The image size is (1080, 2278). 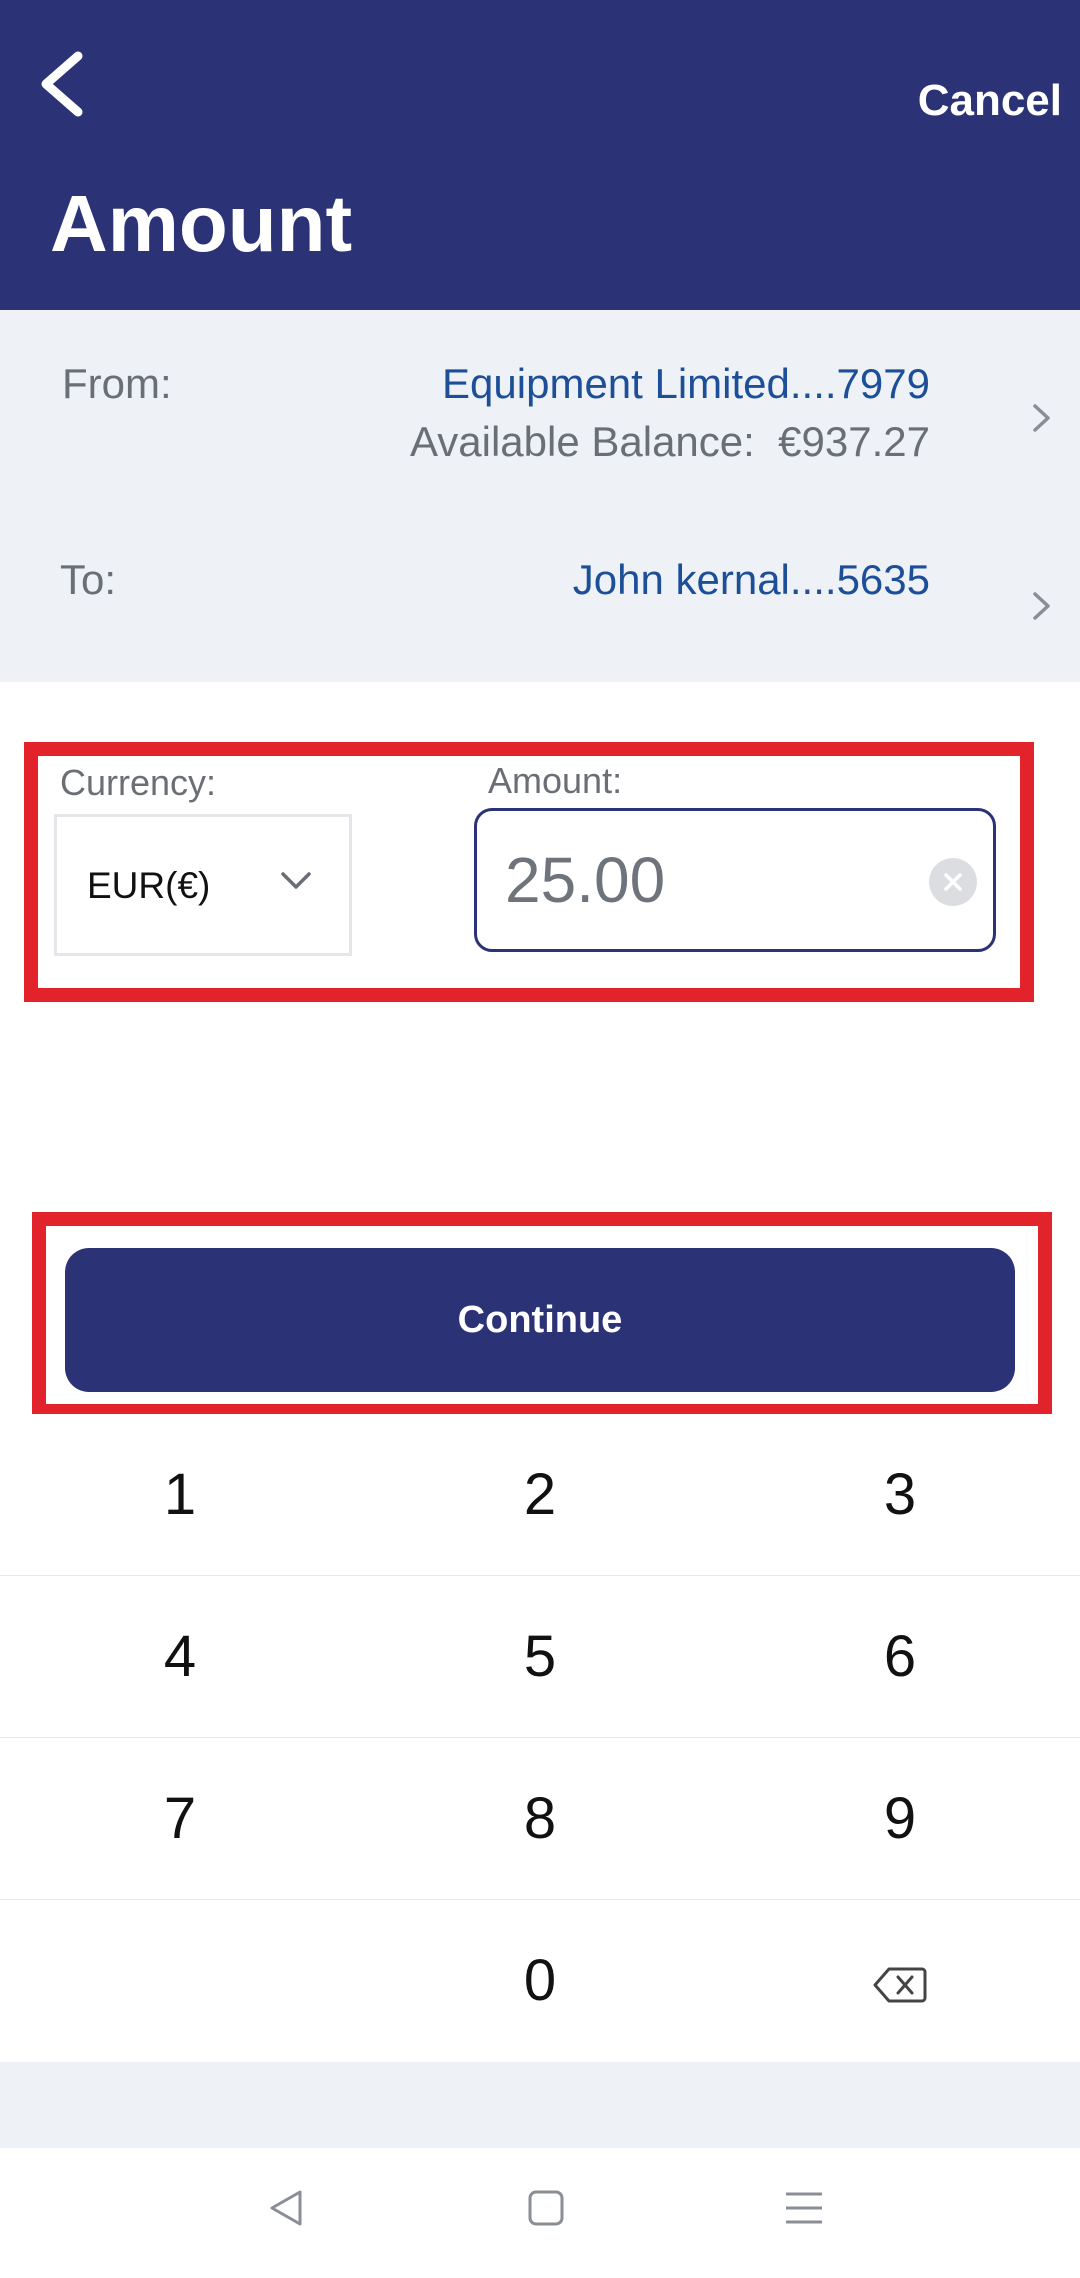 I want to click on key-6: 6, so click(x=900, y=1657).